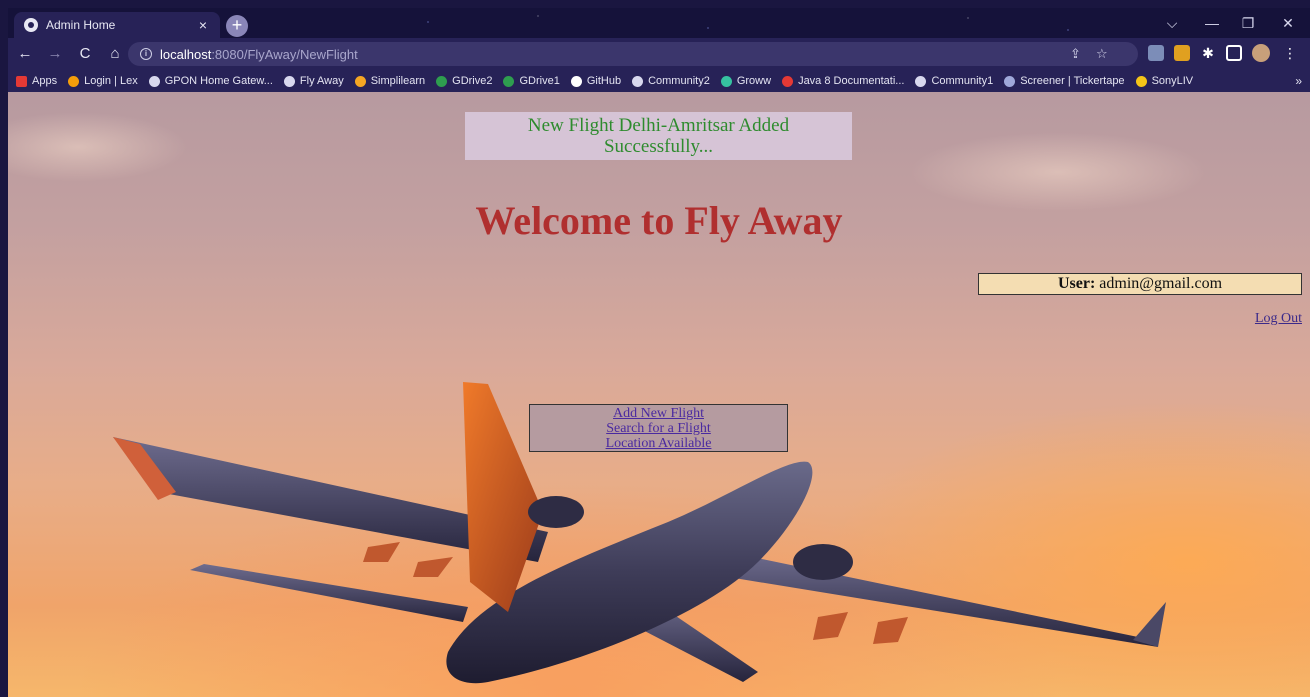 This screenshot has width=1310, height=697. What do you see at coordinates (55, 54) in the screenshot?
I see `forward-icon: →` at bounding box center [55, 54].